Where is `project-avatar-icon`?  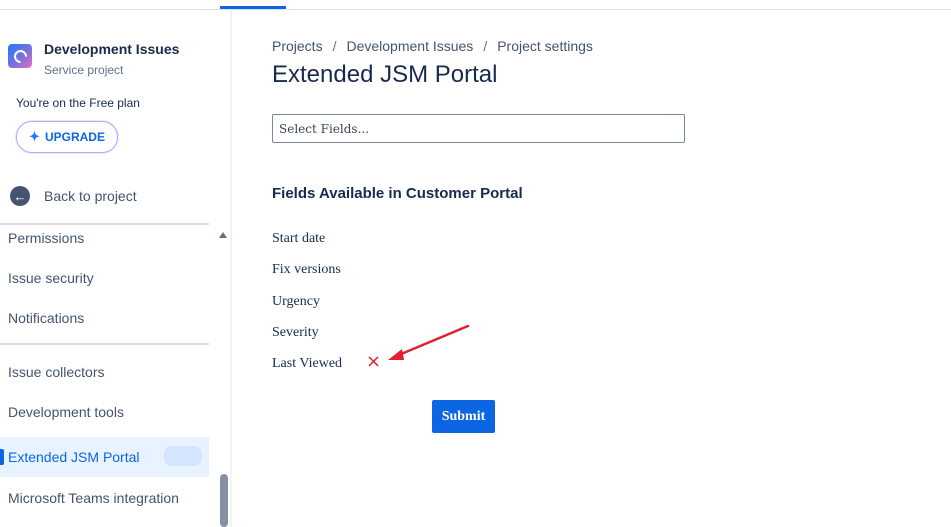
project-avatar-icon is located at coordinates (20, 56).